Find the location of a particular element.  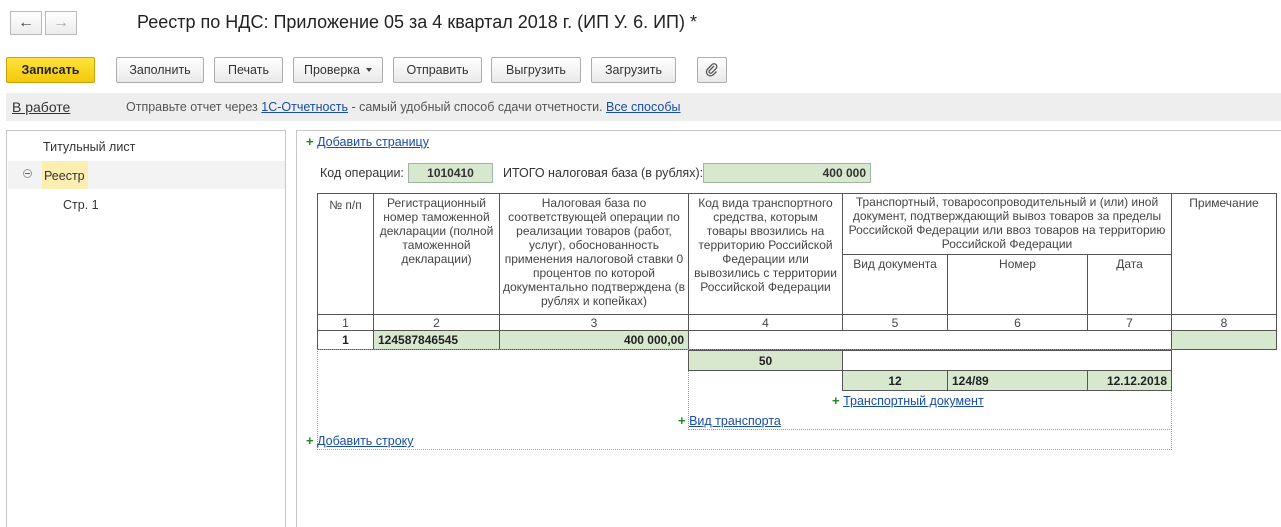

col-number: 3 is located at coordinates (594, 322).